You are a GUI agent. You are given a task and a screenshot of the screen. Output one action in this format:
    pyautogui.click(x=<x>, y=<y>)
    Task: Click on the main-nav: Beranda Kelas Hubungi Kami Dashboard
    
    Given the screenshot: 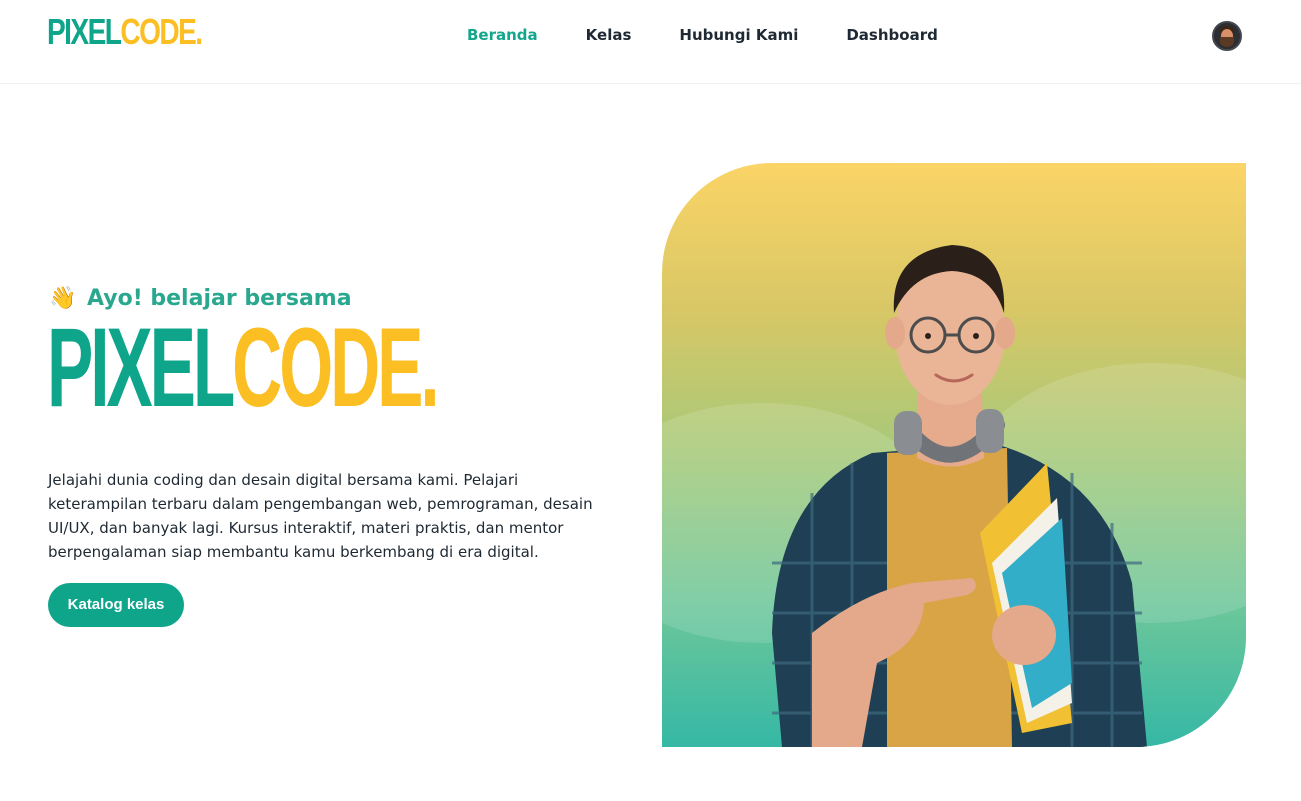 What is the action you would take?
    pyautogui.click(x=726, y=35)
    